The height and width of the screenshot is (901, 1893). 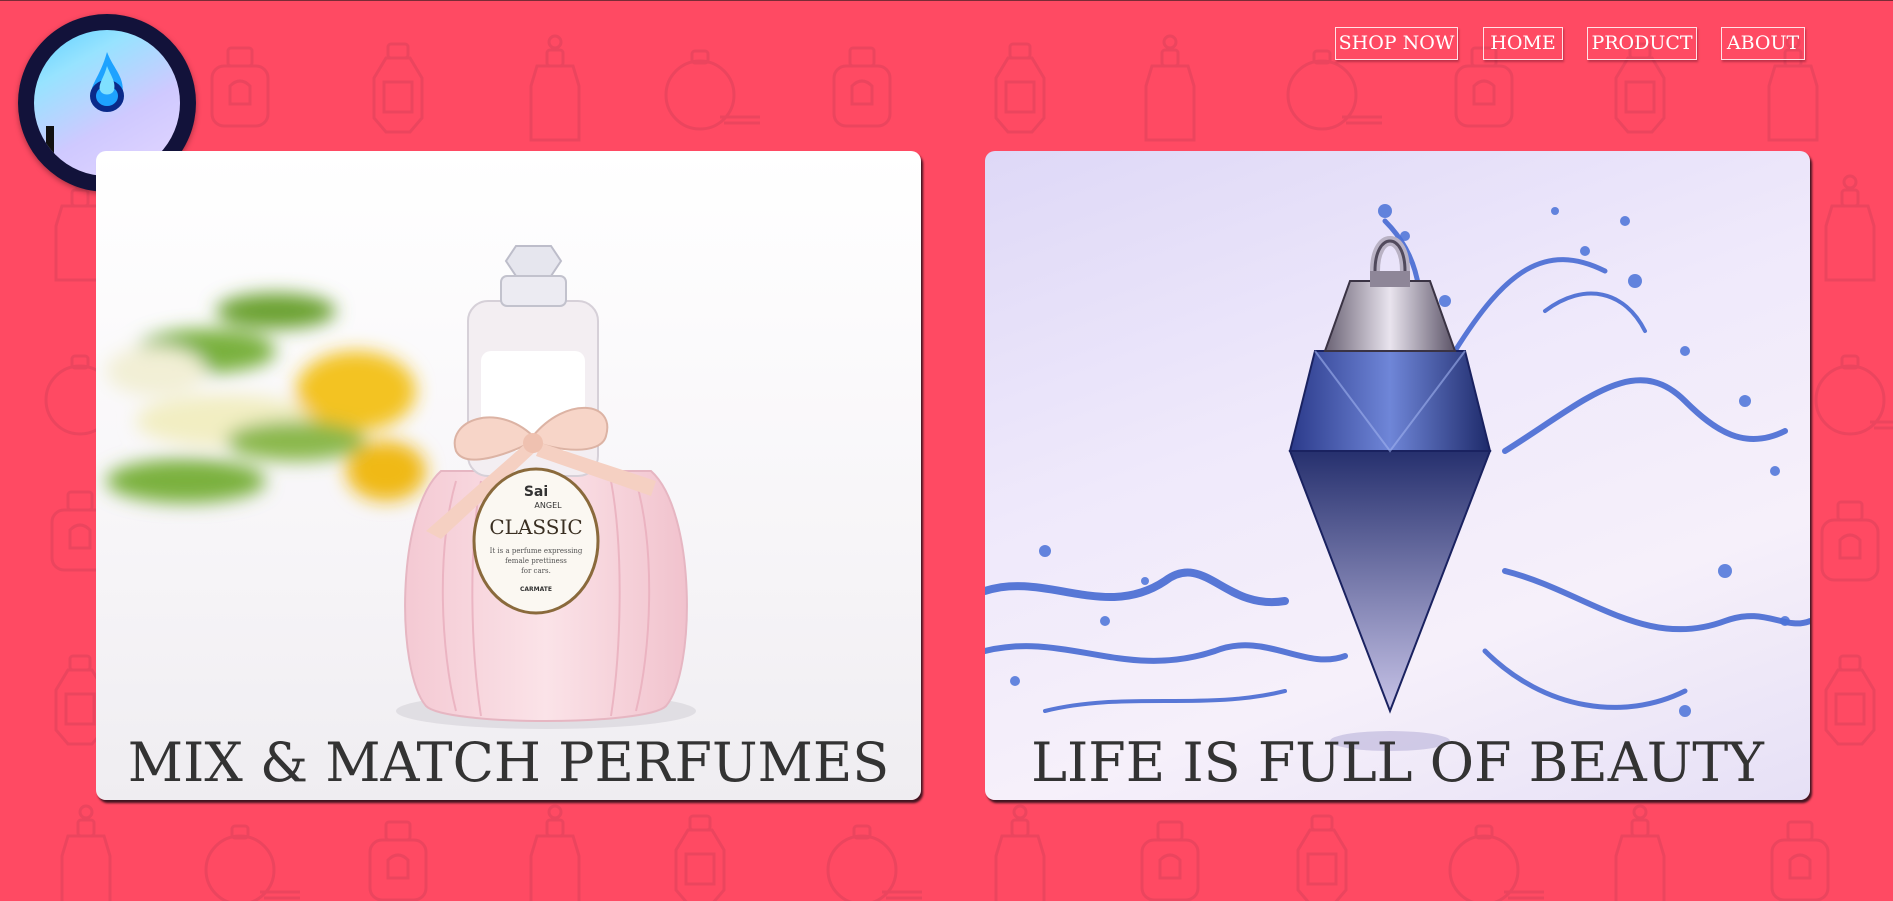 I want to click on nav-shop-now-button: SHOP NOW, so click(x=1396, y=43).